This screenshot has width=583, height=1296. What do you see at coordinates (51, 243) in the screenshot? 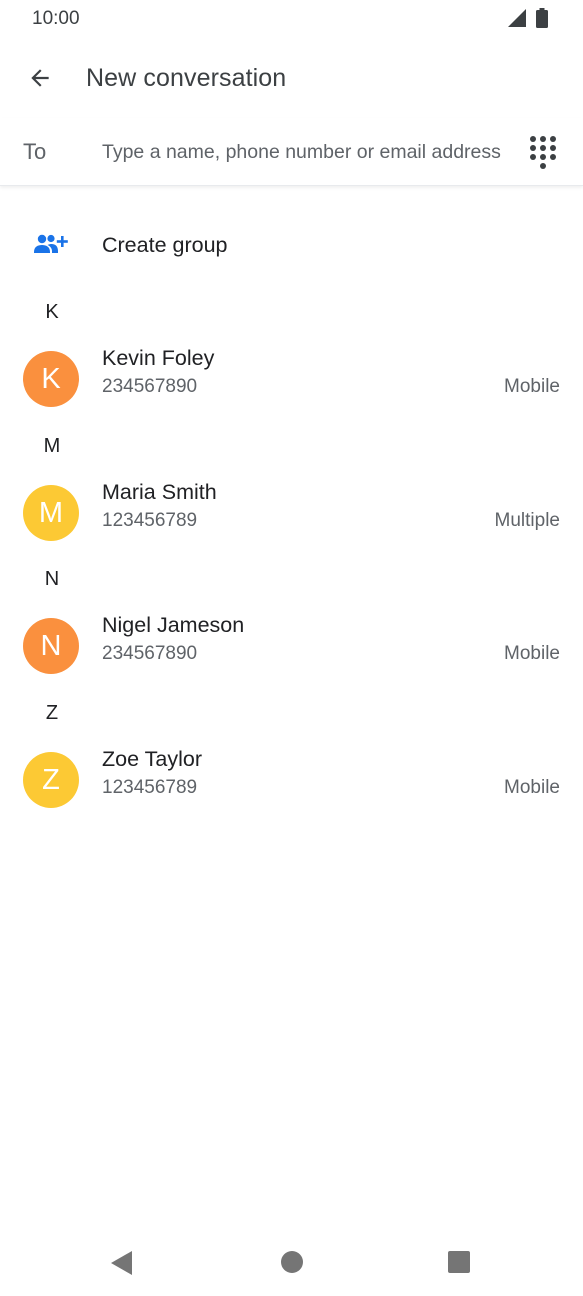
I see `group-add-icon` at bounding box center [51, 243].